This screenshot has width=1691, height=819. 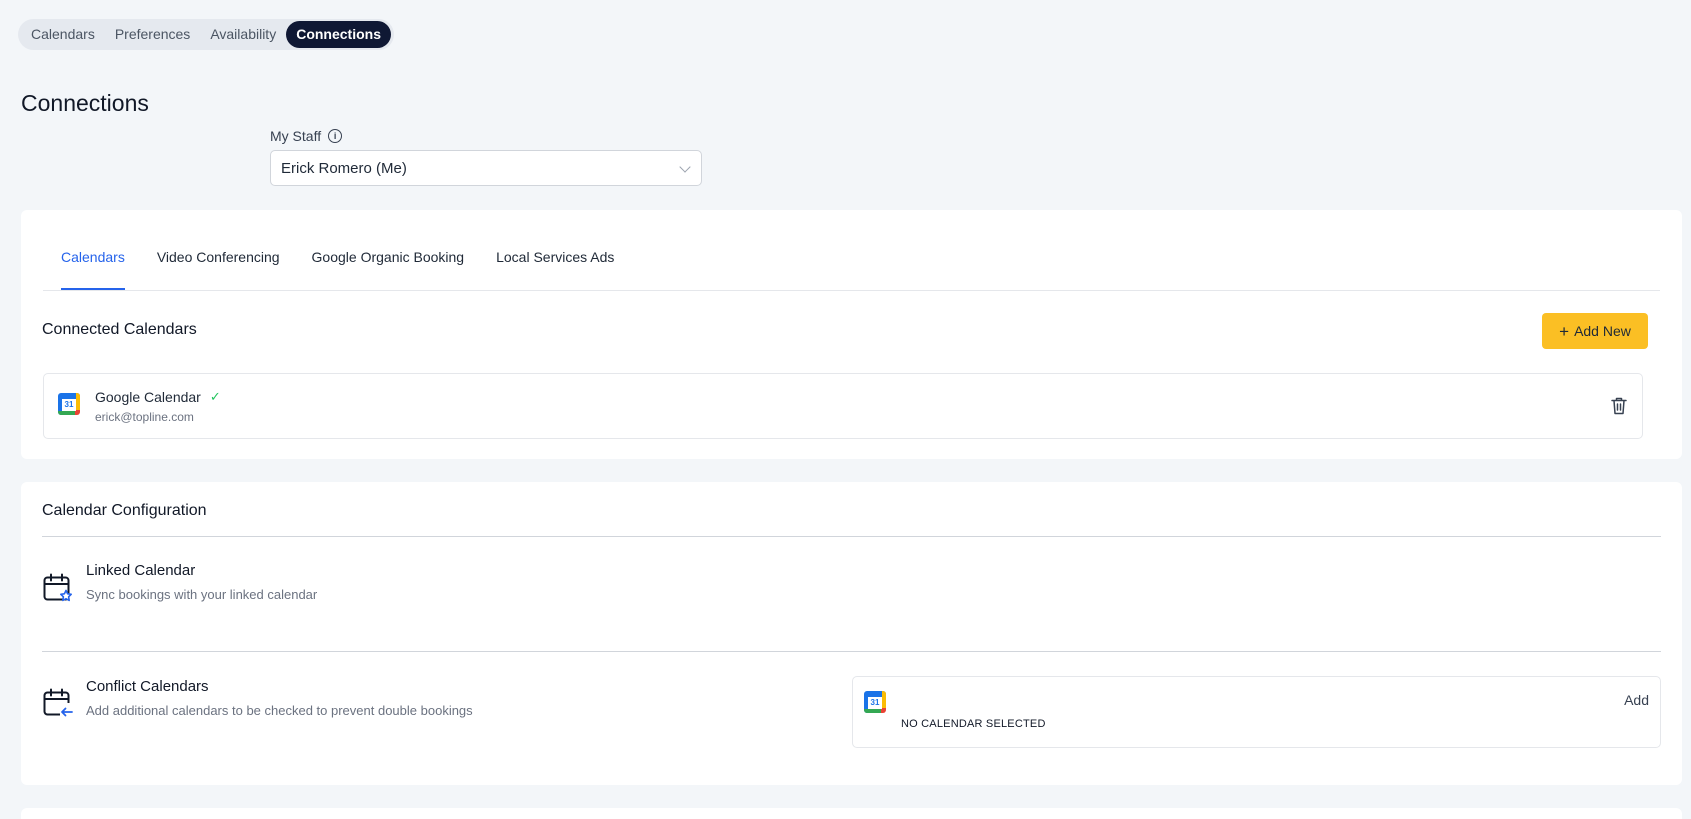 What do you see at coordinates (93, 269) in the screenshot?
I see `tab-calendars: Calendars` at bounding box center [93, 269].